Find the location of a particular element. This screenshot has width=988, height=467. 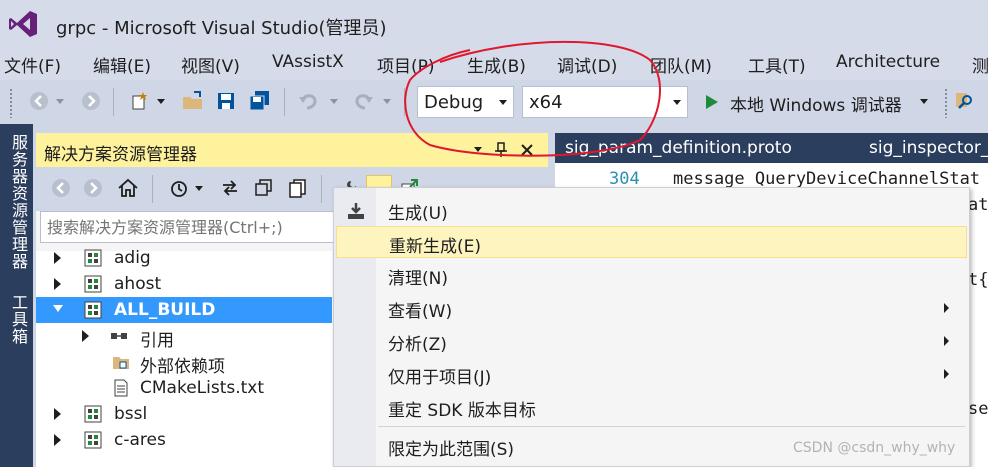

tree-node-label: bssl is located at coordinates (131, 414).